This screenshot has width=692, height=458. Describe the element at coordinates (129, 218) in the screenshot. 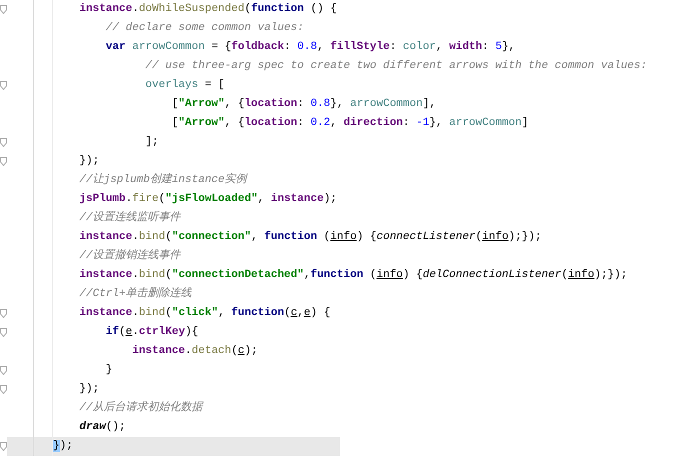

I see `code-line: //设置连线监听事件` at that location.